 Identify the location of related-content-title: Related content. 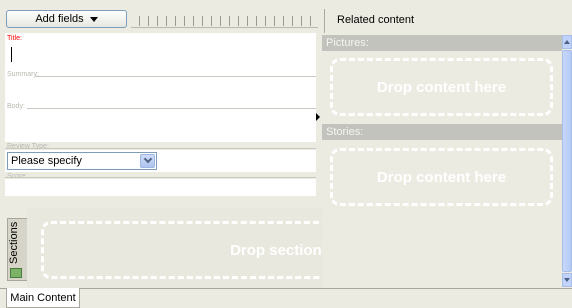
(376, 20).